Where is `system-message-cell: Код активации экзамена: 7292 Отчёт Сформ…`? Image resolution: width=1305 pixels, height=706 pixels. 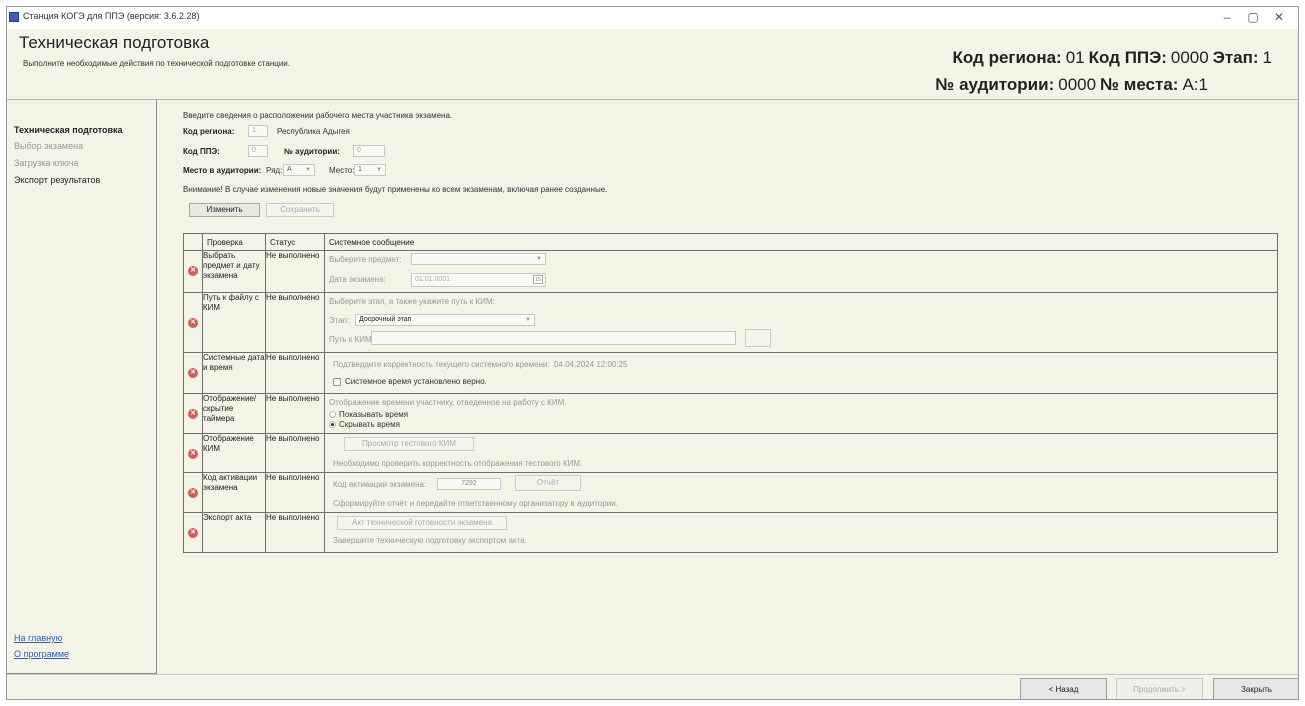
system-message-cell: Код активации экзамена: 7292 Отчёт Сформ… is located at coordinates (801, 492).